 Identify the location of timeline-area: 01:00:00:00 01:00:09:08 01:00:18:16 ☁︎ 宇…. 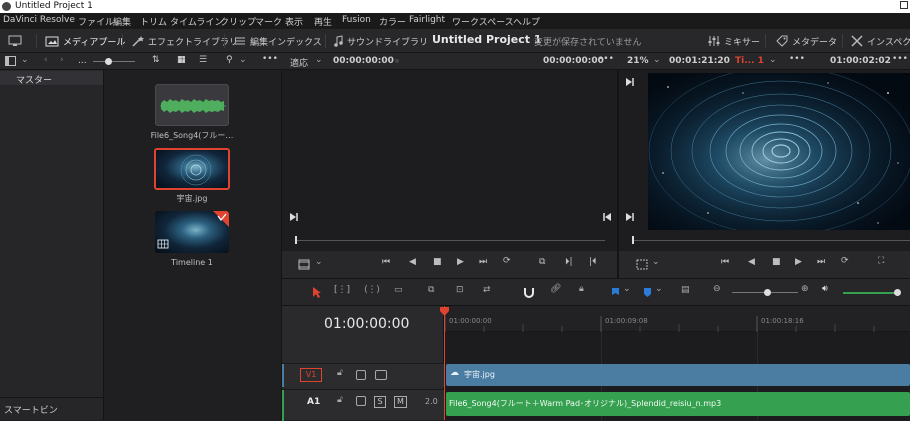
(675, 363).